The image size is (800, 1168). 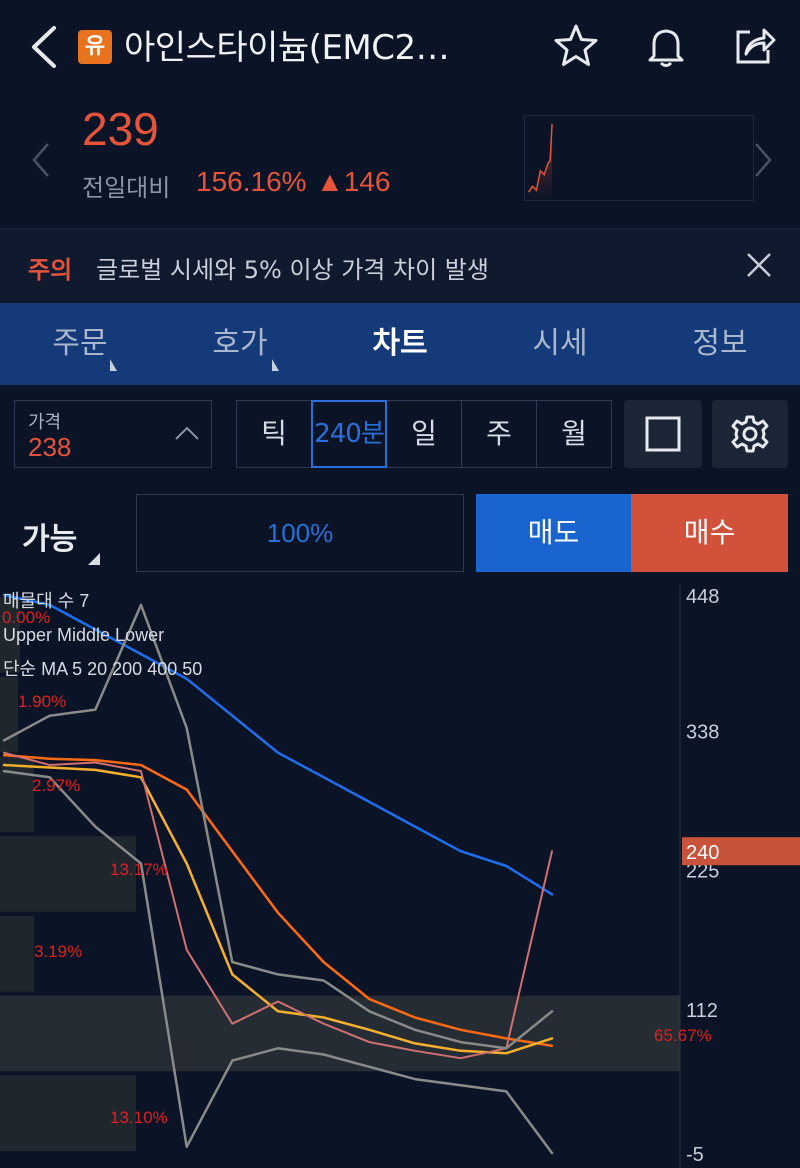 What do you see at coordinates (754, 46) in the screenshot?
I see `share-icon` at bounding box center [754, 46].